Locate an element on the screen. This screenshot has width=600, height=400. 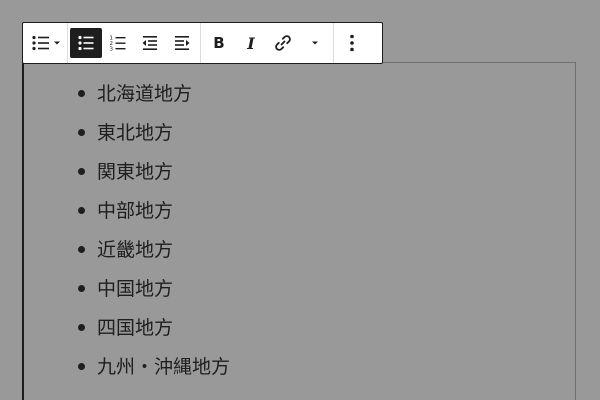
list-style-button is located at coordinates (45, 43).